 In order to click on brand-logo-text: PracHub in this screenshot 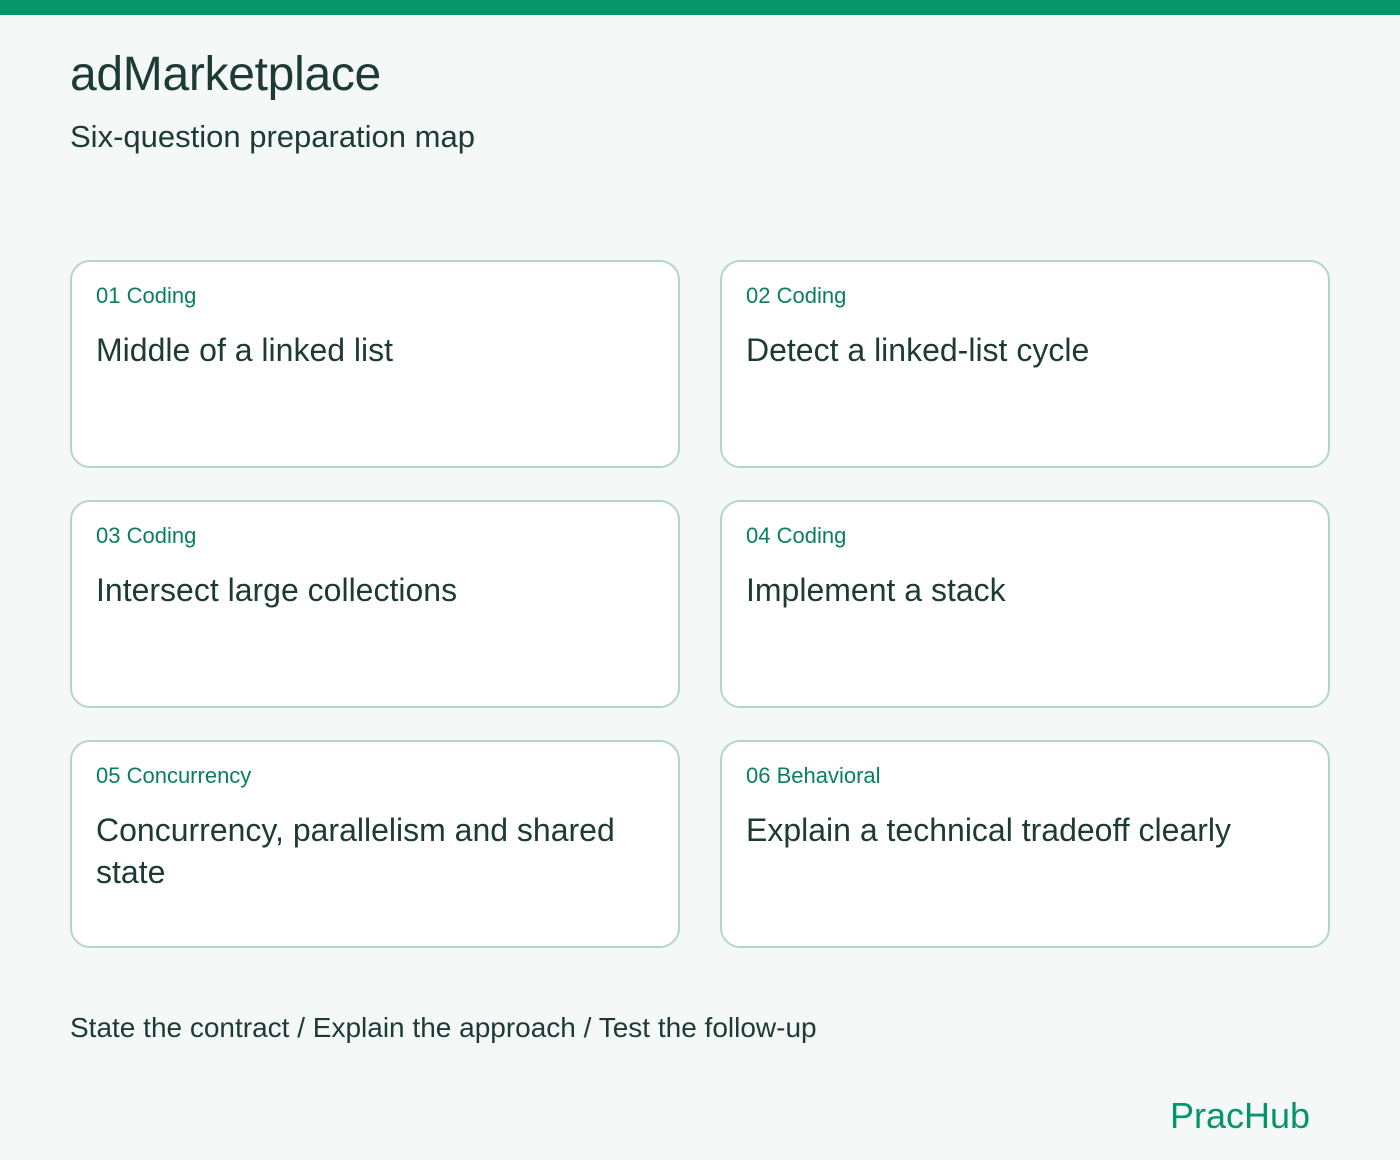, I will do `click(1240, 1115)`.